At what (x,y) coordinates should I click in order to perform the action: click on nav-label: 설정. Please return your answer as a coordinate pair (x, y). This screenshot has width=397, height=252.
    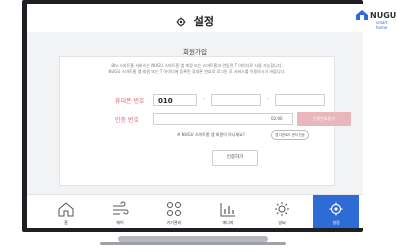
    Looking at the image, I should click on (336, 222).